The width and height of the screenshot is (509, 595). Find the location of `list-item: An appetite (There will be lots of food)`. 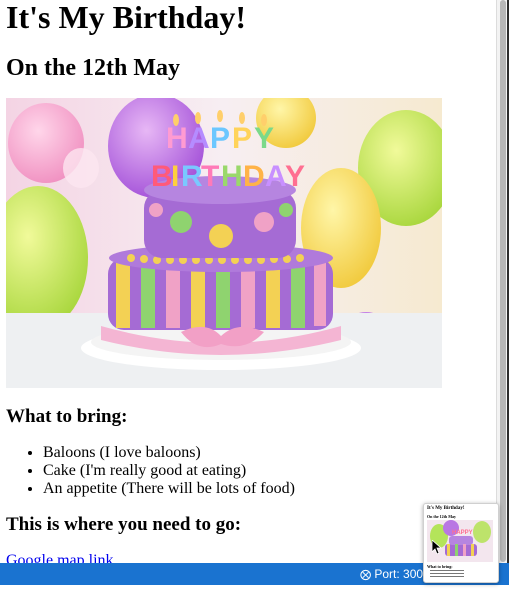

list-item: An appetite (There will be lots of food) is located at coordinates (169, 489).